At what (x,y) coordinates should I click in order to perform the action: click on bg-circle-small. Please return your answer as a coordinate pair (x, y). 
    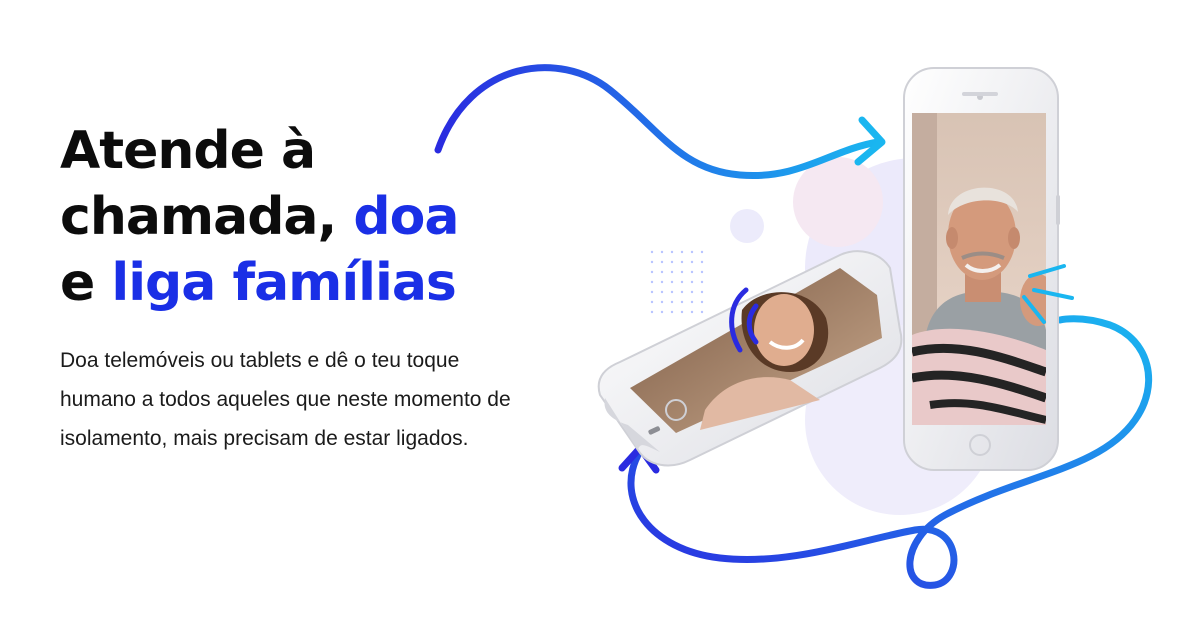
    Looking at the image, I should click on (747, 226).